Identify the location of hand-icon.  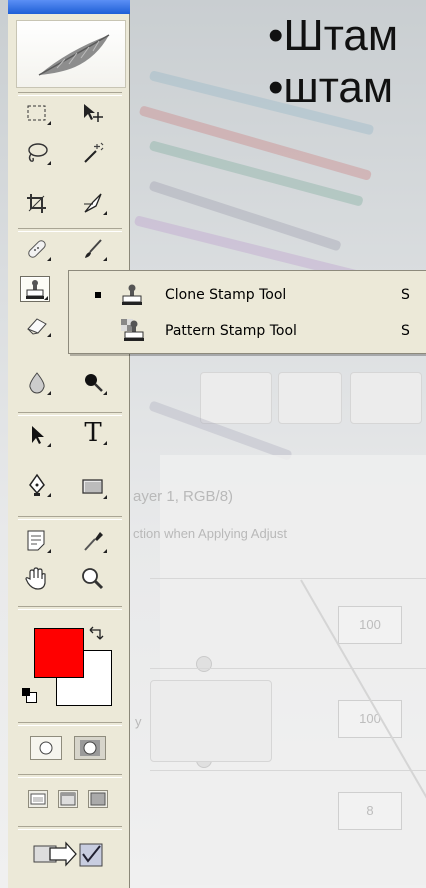
(35, 578).